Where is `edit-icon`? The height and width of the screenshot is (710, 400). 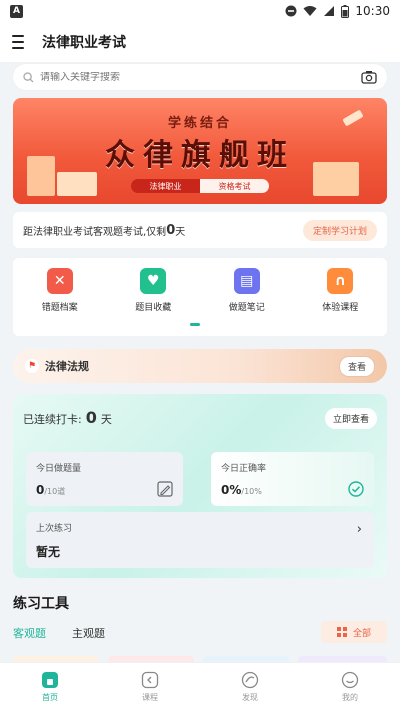 edit-icon is located at coordinates (165, 489).